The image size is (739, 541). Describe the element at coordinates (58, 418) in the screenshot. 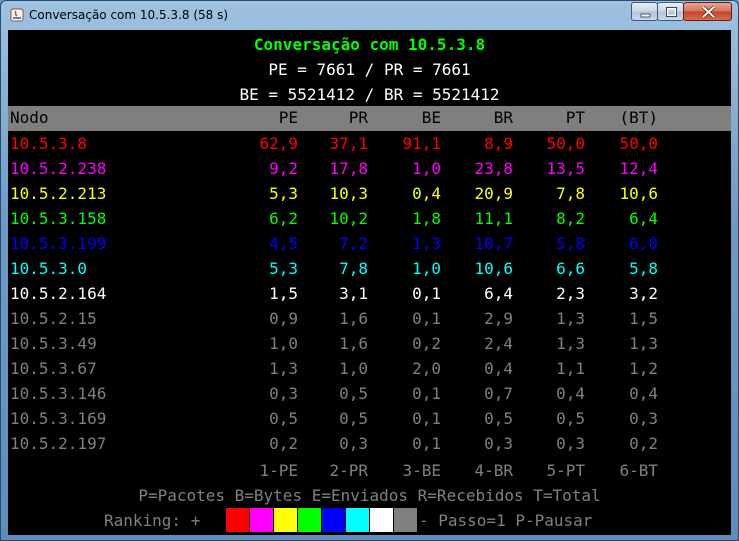

I see `node-address: 10.5.3.169` at that location.